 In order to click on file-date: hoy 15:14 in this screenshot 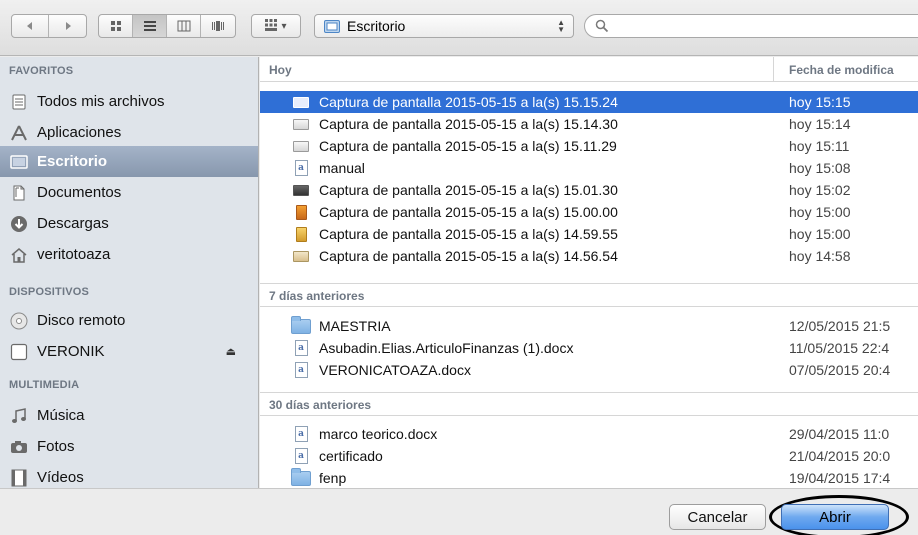, I will do `click(820, 124)`.